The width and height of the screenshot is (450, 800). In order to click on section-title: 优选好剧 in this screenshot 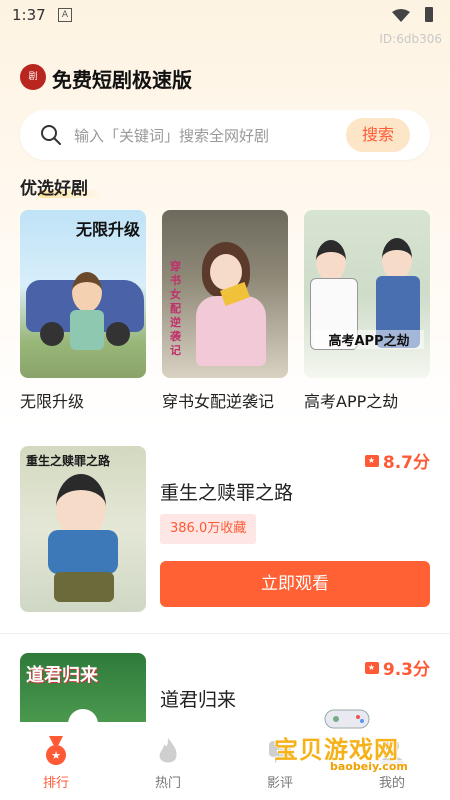, I will do `click(54, 189)`.